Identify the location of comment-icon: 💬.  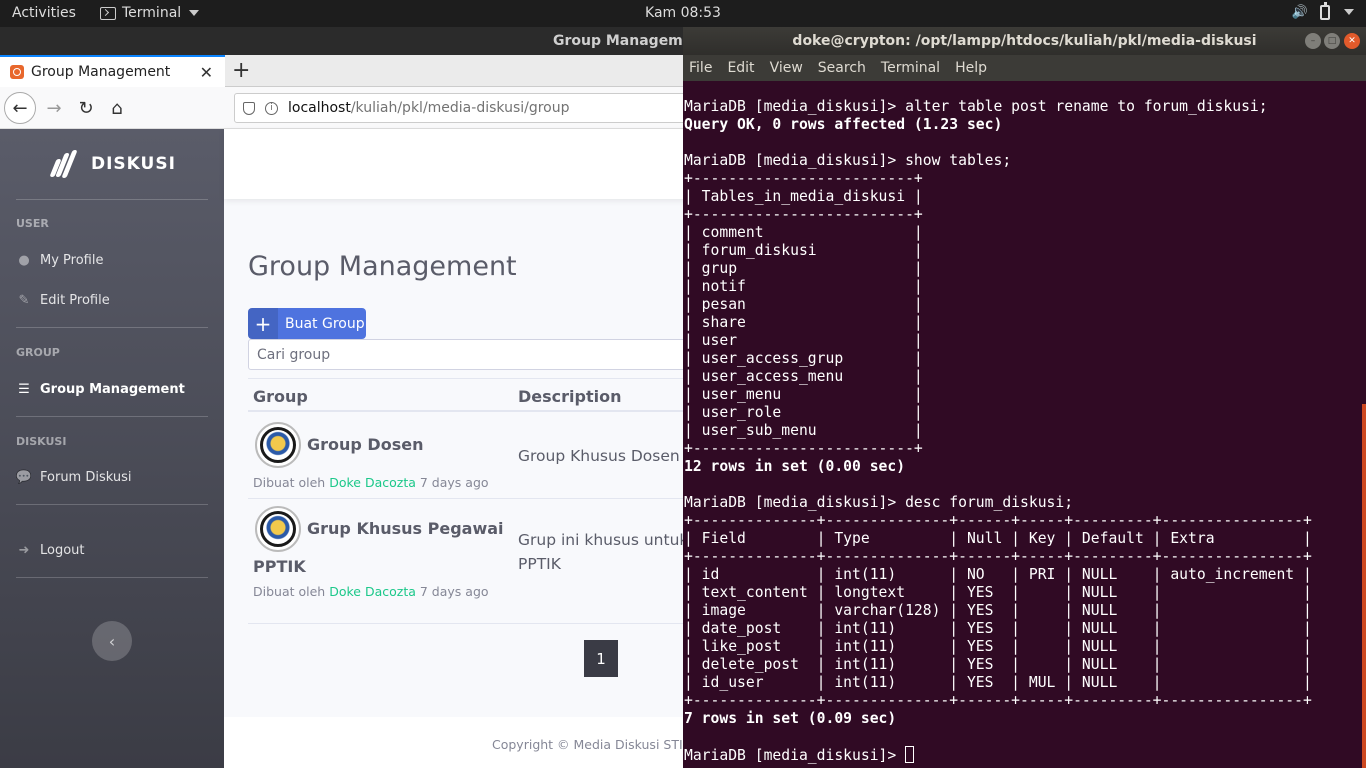
(24, 477).